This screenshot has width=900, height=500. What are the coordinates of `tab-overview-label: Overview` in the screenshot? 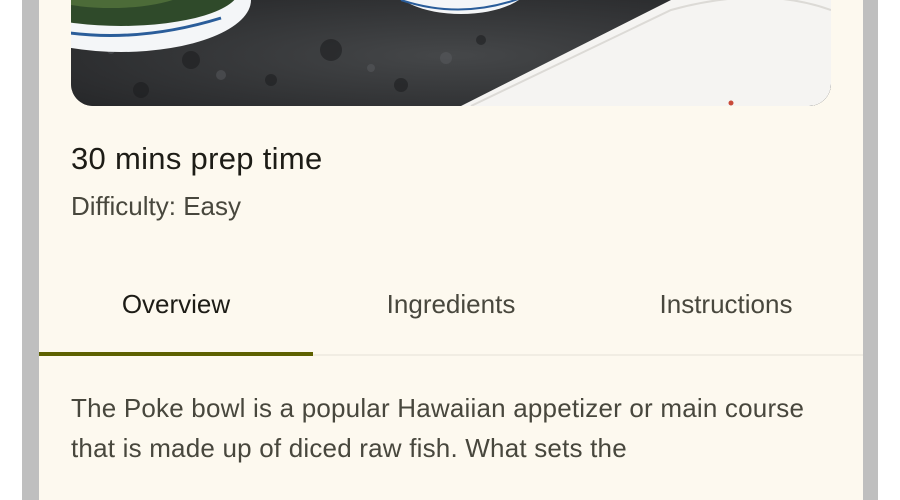 It's located at (176, 303).